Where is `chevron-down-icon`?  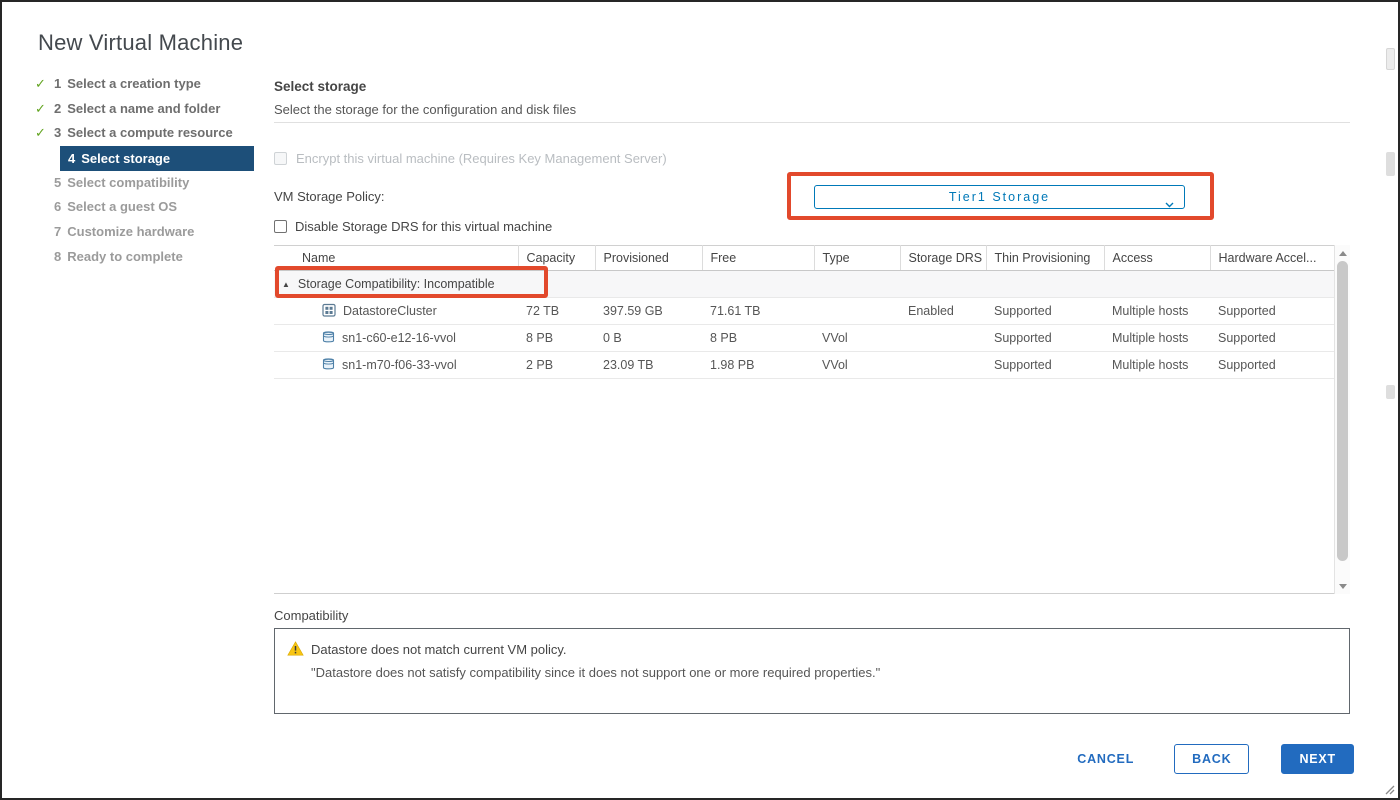 chevron-down-icon is located at coordinates (1169, 201).